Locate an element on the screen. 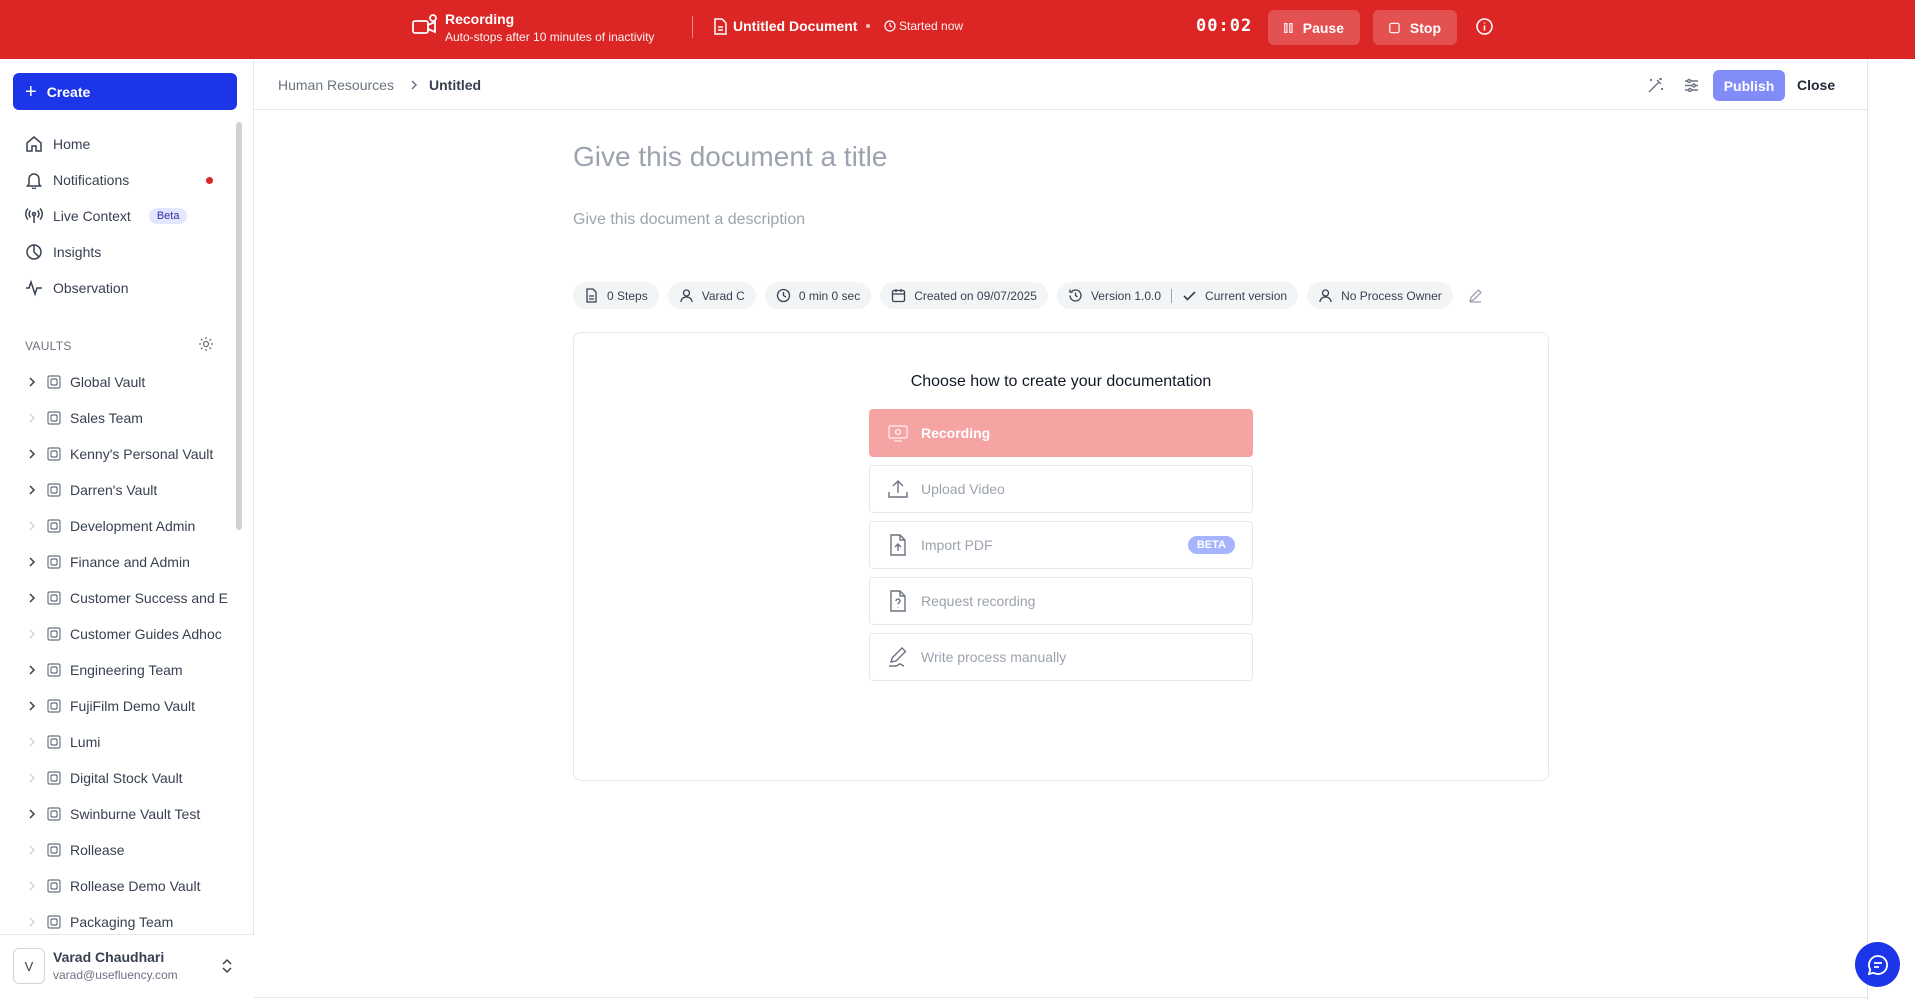  sidebar-item-observation: Observation is located at coordinates (125, 288).